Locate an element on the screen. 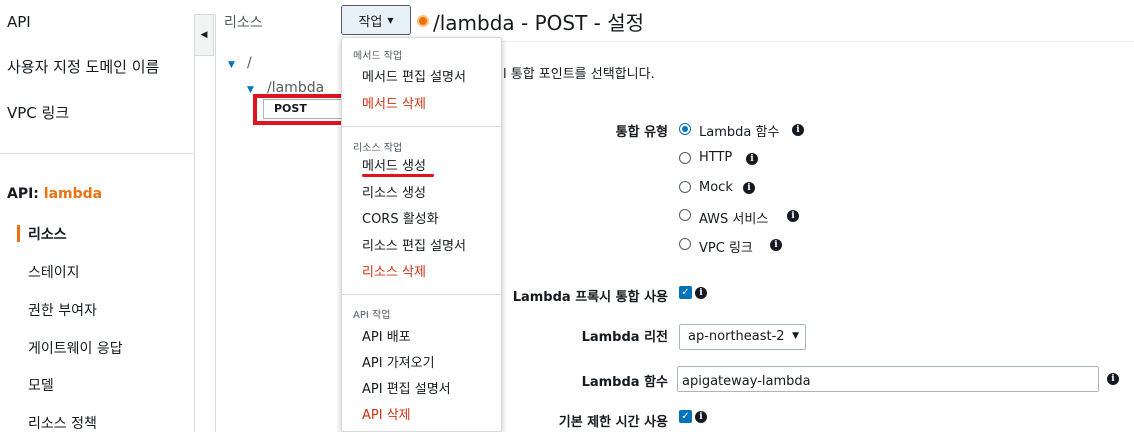 Image resolution: width=1134 pixels, height=432 pixels. menu-item-enable-cors: CORS 활성화 is located at coordinates (400, 217).